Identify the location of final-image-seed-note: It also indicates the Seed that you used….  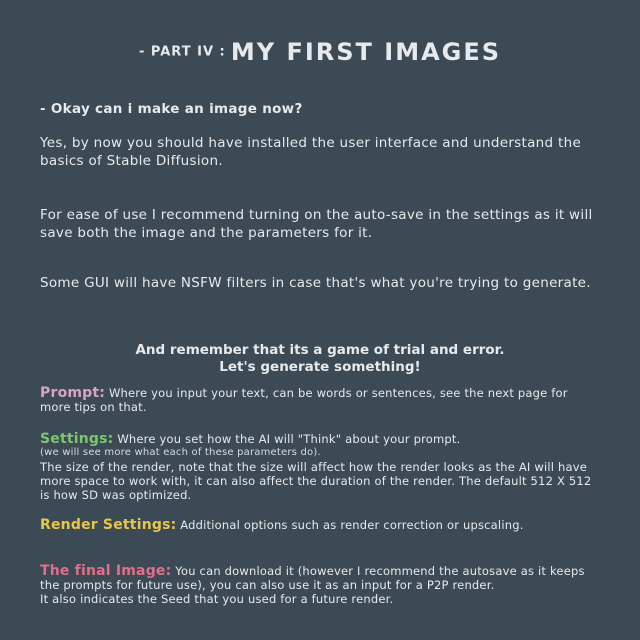
(217, 599).